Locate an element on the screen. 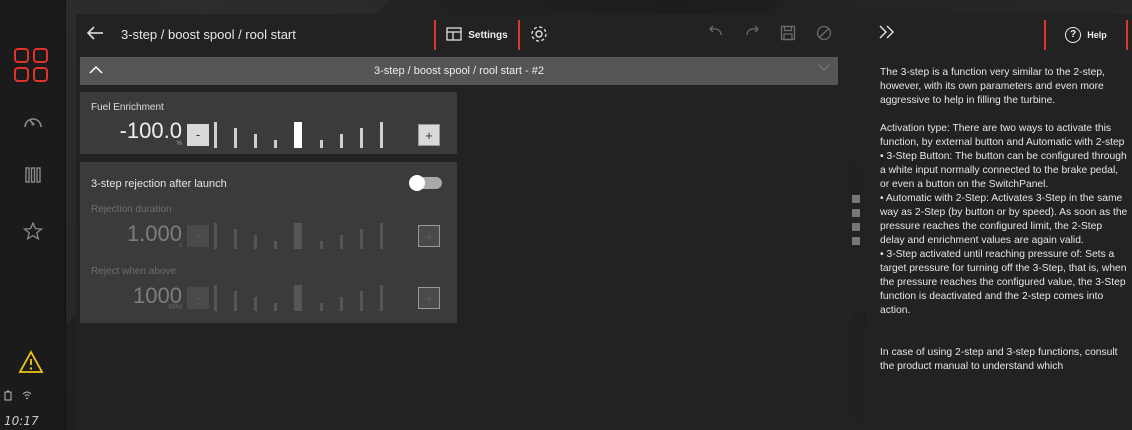  fuel-enrichment-card: Fuel Enrichment -100.0 % - + is located at coordinates (268, 123).